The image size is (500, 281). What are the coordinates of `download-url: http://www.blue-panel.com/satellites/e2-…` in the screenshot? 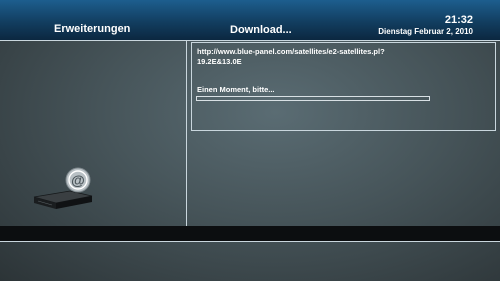 It's located at (291, 56).